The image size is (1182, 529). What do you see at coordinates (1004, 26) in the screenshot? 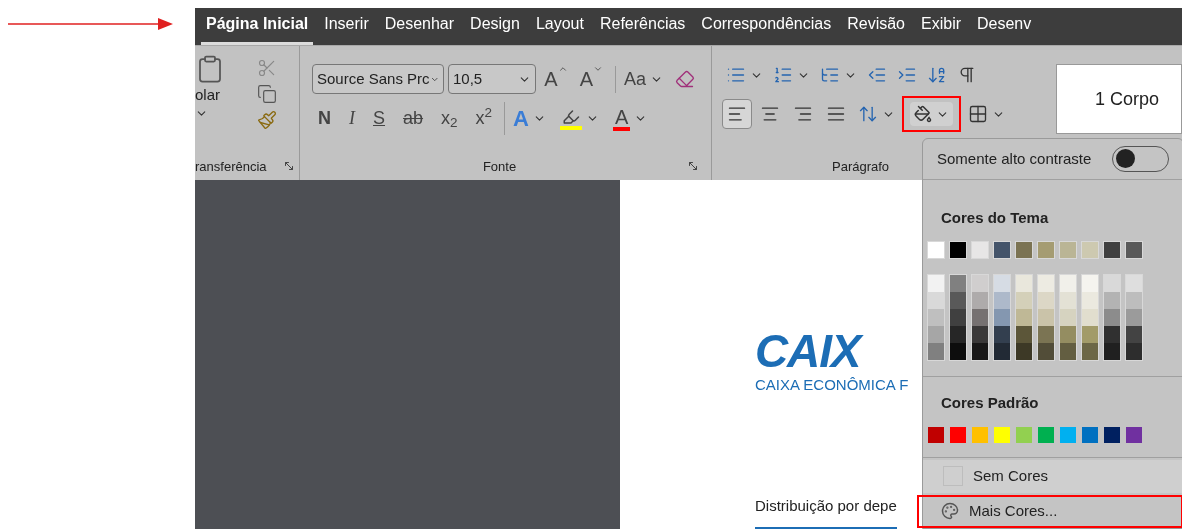
I see `ribbon-tab: Desenv` at bounding box center [1004, 26].